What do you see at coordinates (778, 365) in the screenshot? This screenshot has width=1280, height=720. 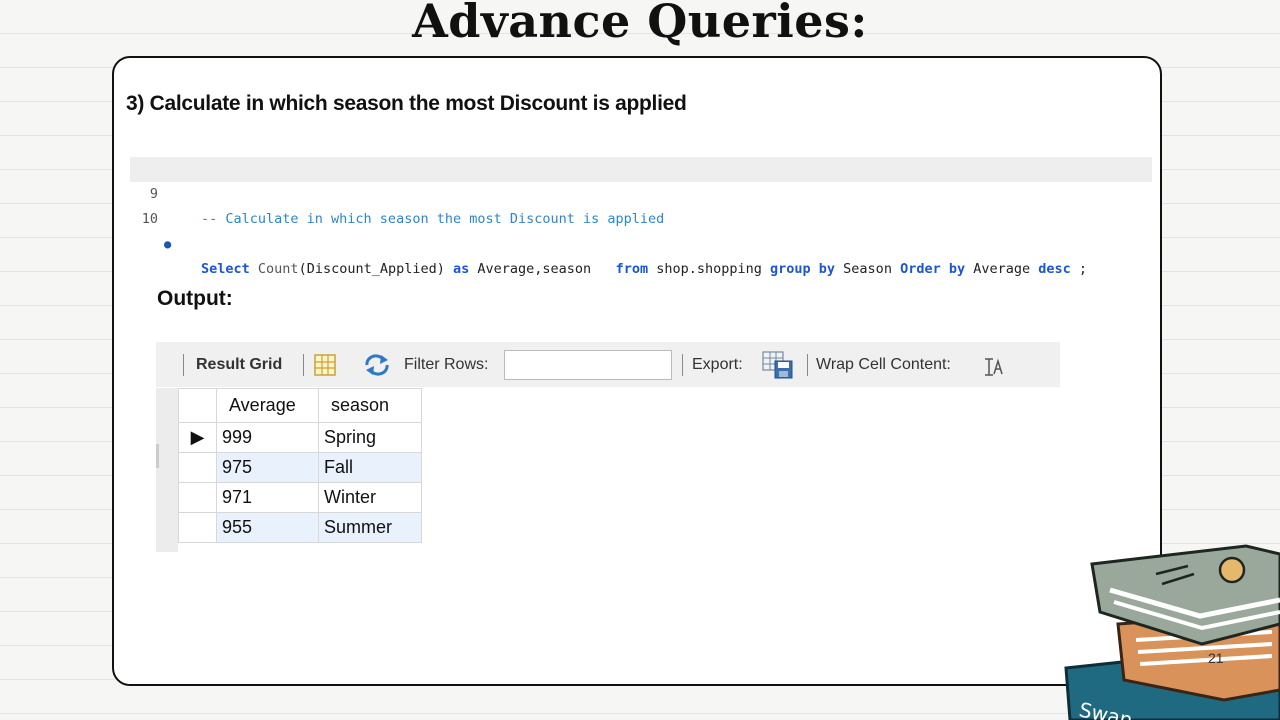 I see `export-icon` at bounding box center [778, 365].